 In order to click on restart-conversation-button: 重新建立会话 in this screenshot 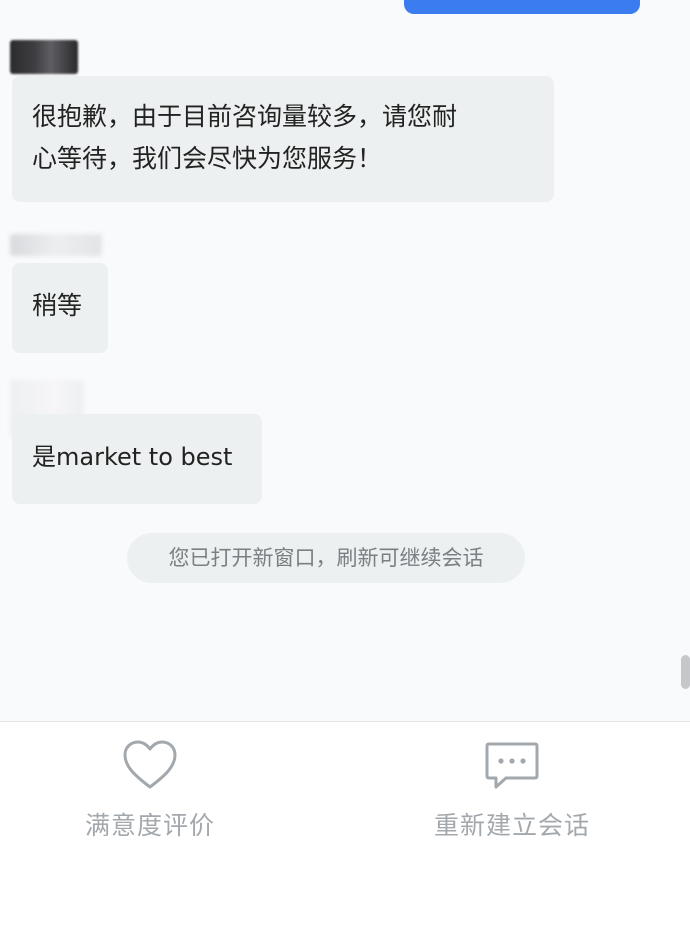, I will do `click(512, 791)`.